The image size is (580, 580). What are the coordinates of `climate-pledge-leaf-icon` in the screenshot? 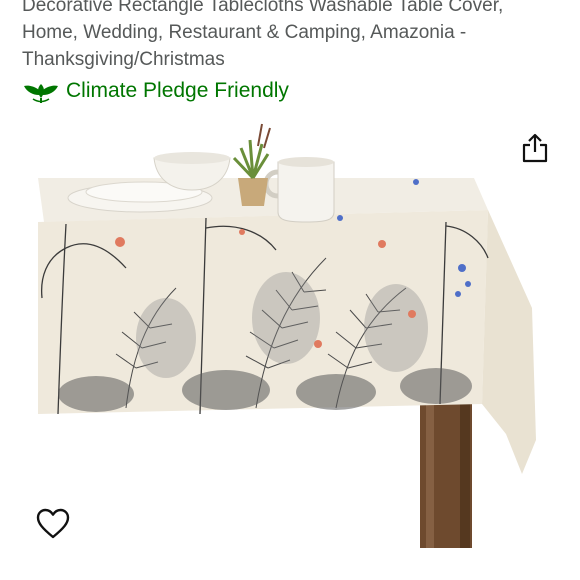 It's located at (41, 91).